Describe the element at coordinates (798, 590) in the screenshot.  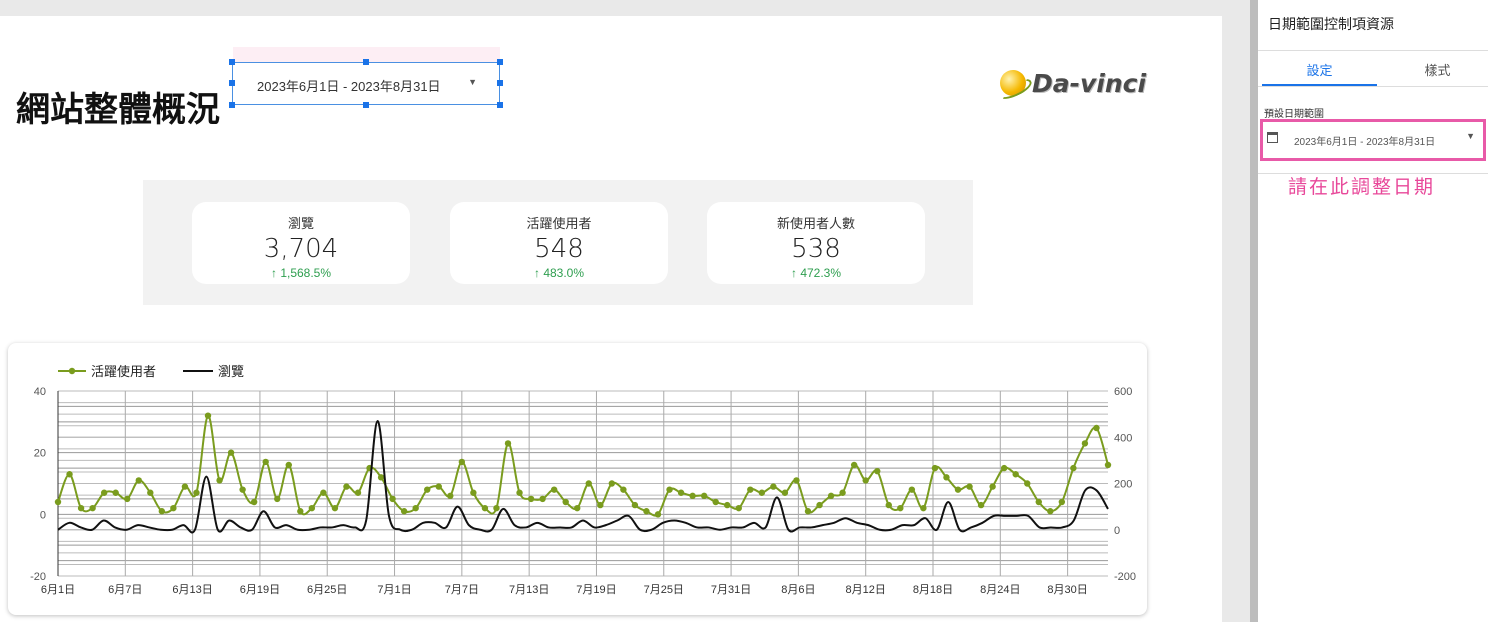
I see `x-tick-label: 8月6日` at that location.